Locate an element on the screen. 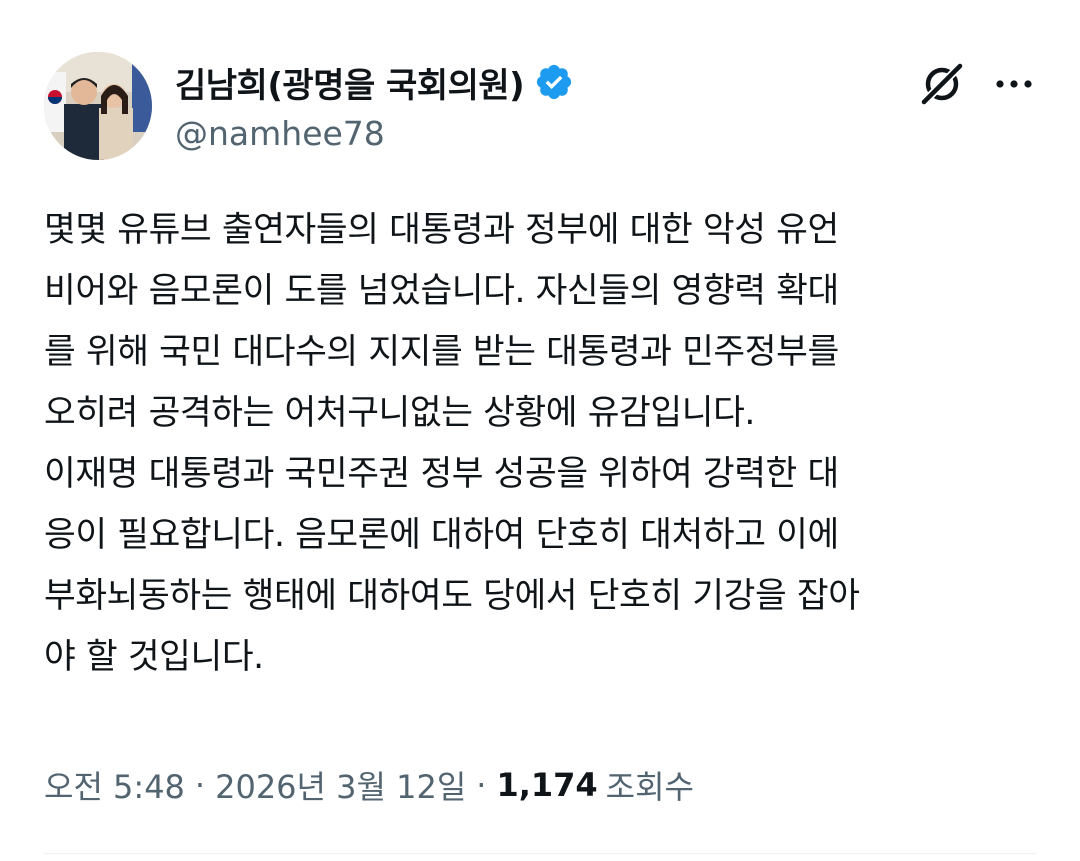 This screenshot has height=861, width=1080. tweet-date: 2026년 3월 12일 is located at coordinates (340, 785).